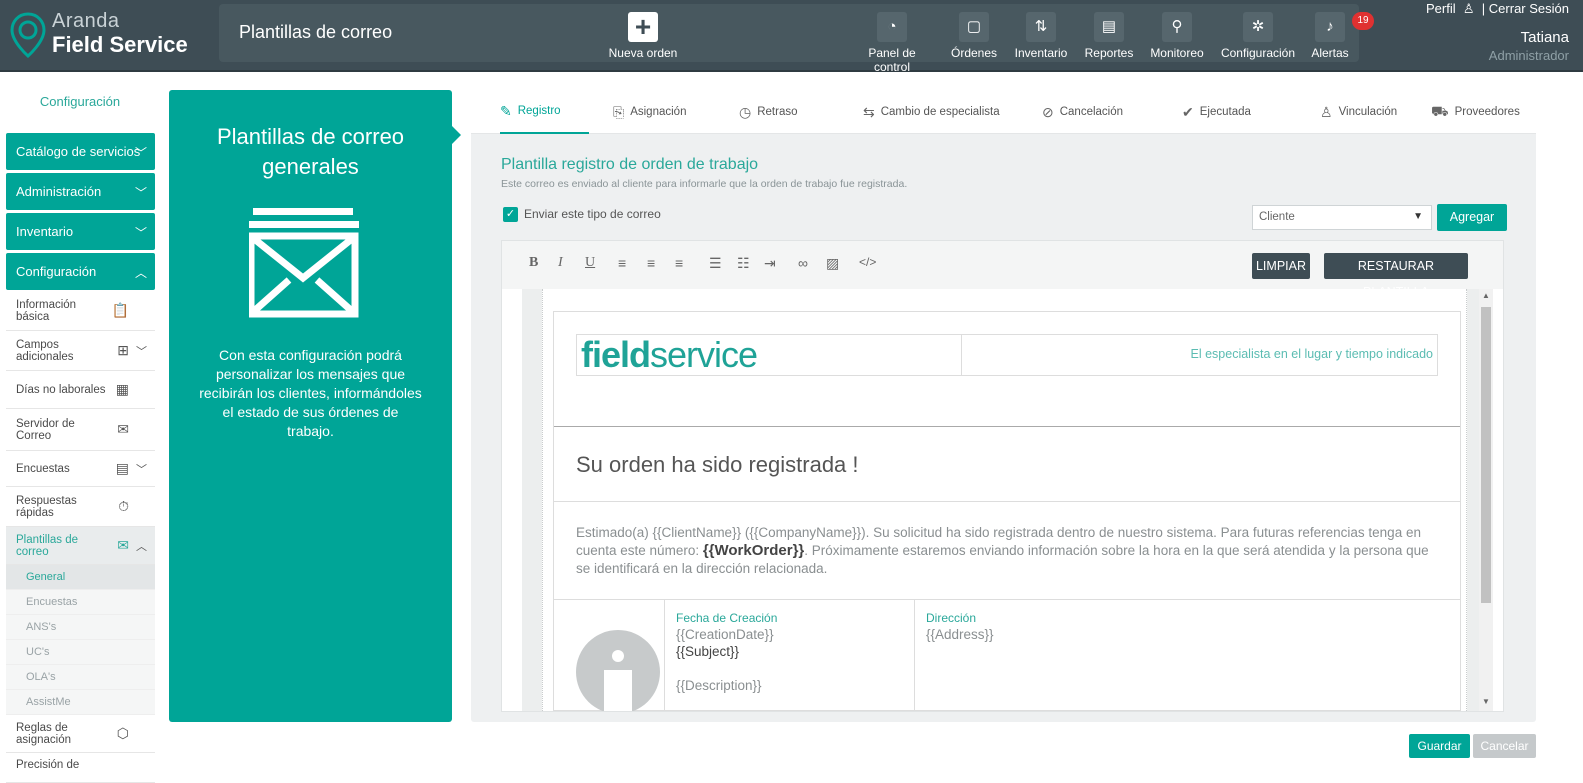 The height and width of the screenshot is (783, 1583). What do you see at coordinates (110, 36) in the screenshot?
I see `app-logo: Aranda Field Service` at bounding box center [110, 36].